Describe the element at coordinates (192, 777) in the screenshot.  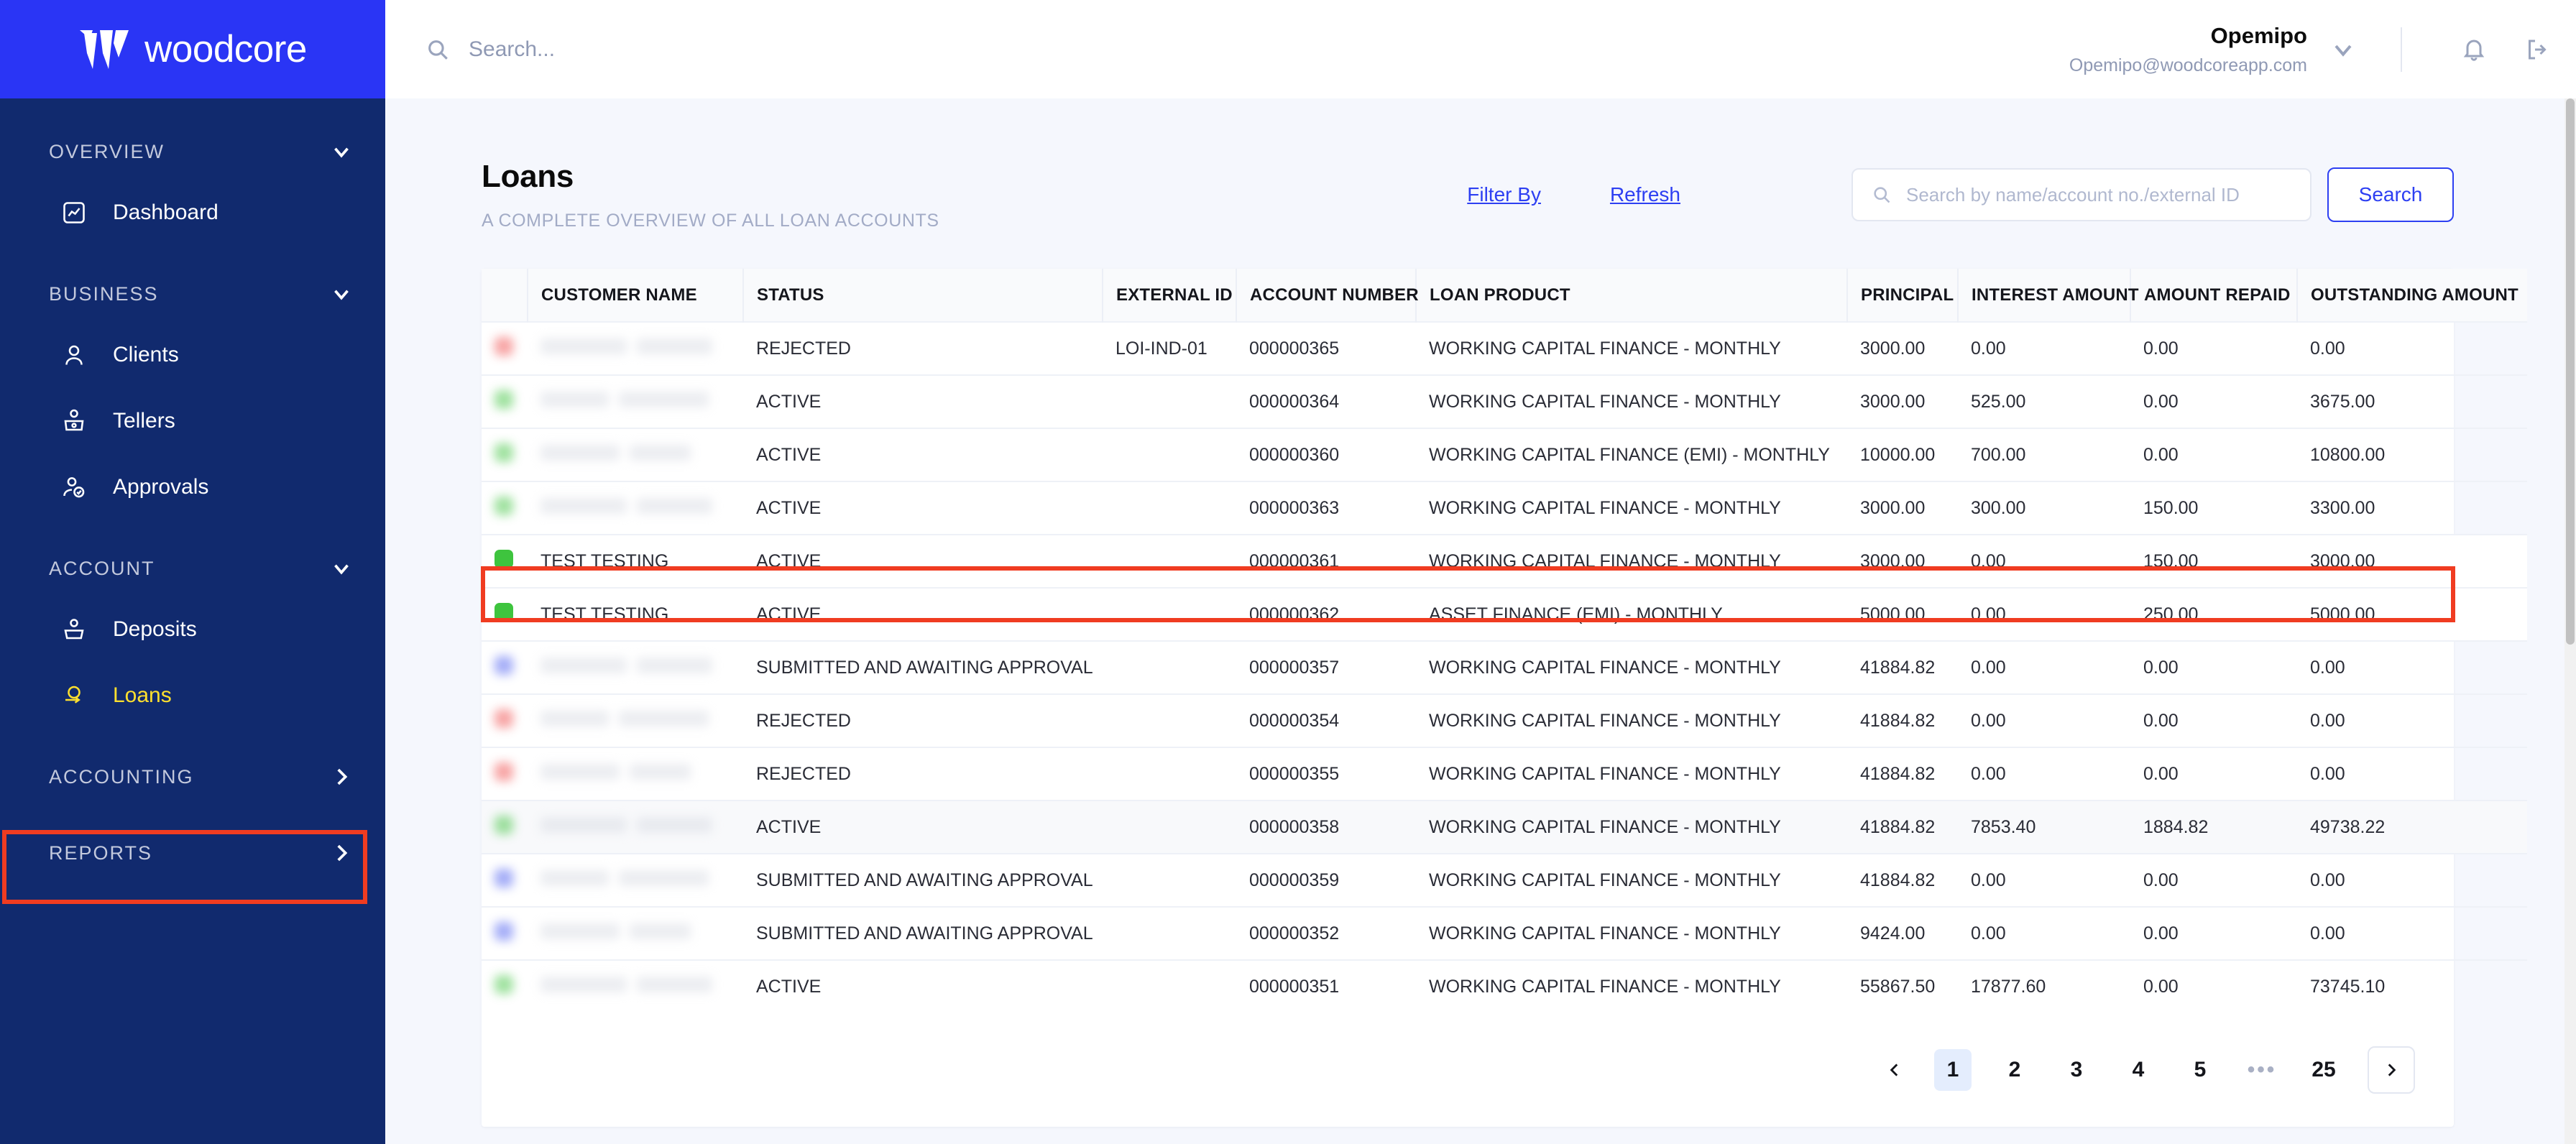
I see `sidebar-section-accounting: ACCOUNTING` at that location.